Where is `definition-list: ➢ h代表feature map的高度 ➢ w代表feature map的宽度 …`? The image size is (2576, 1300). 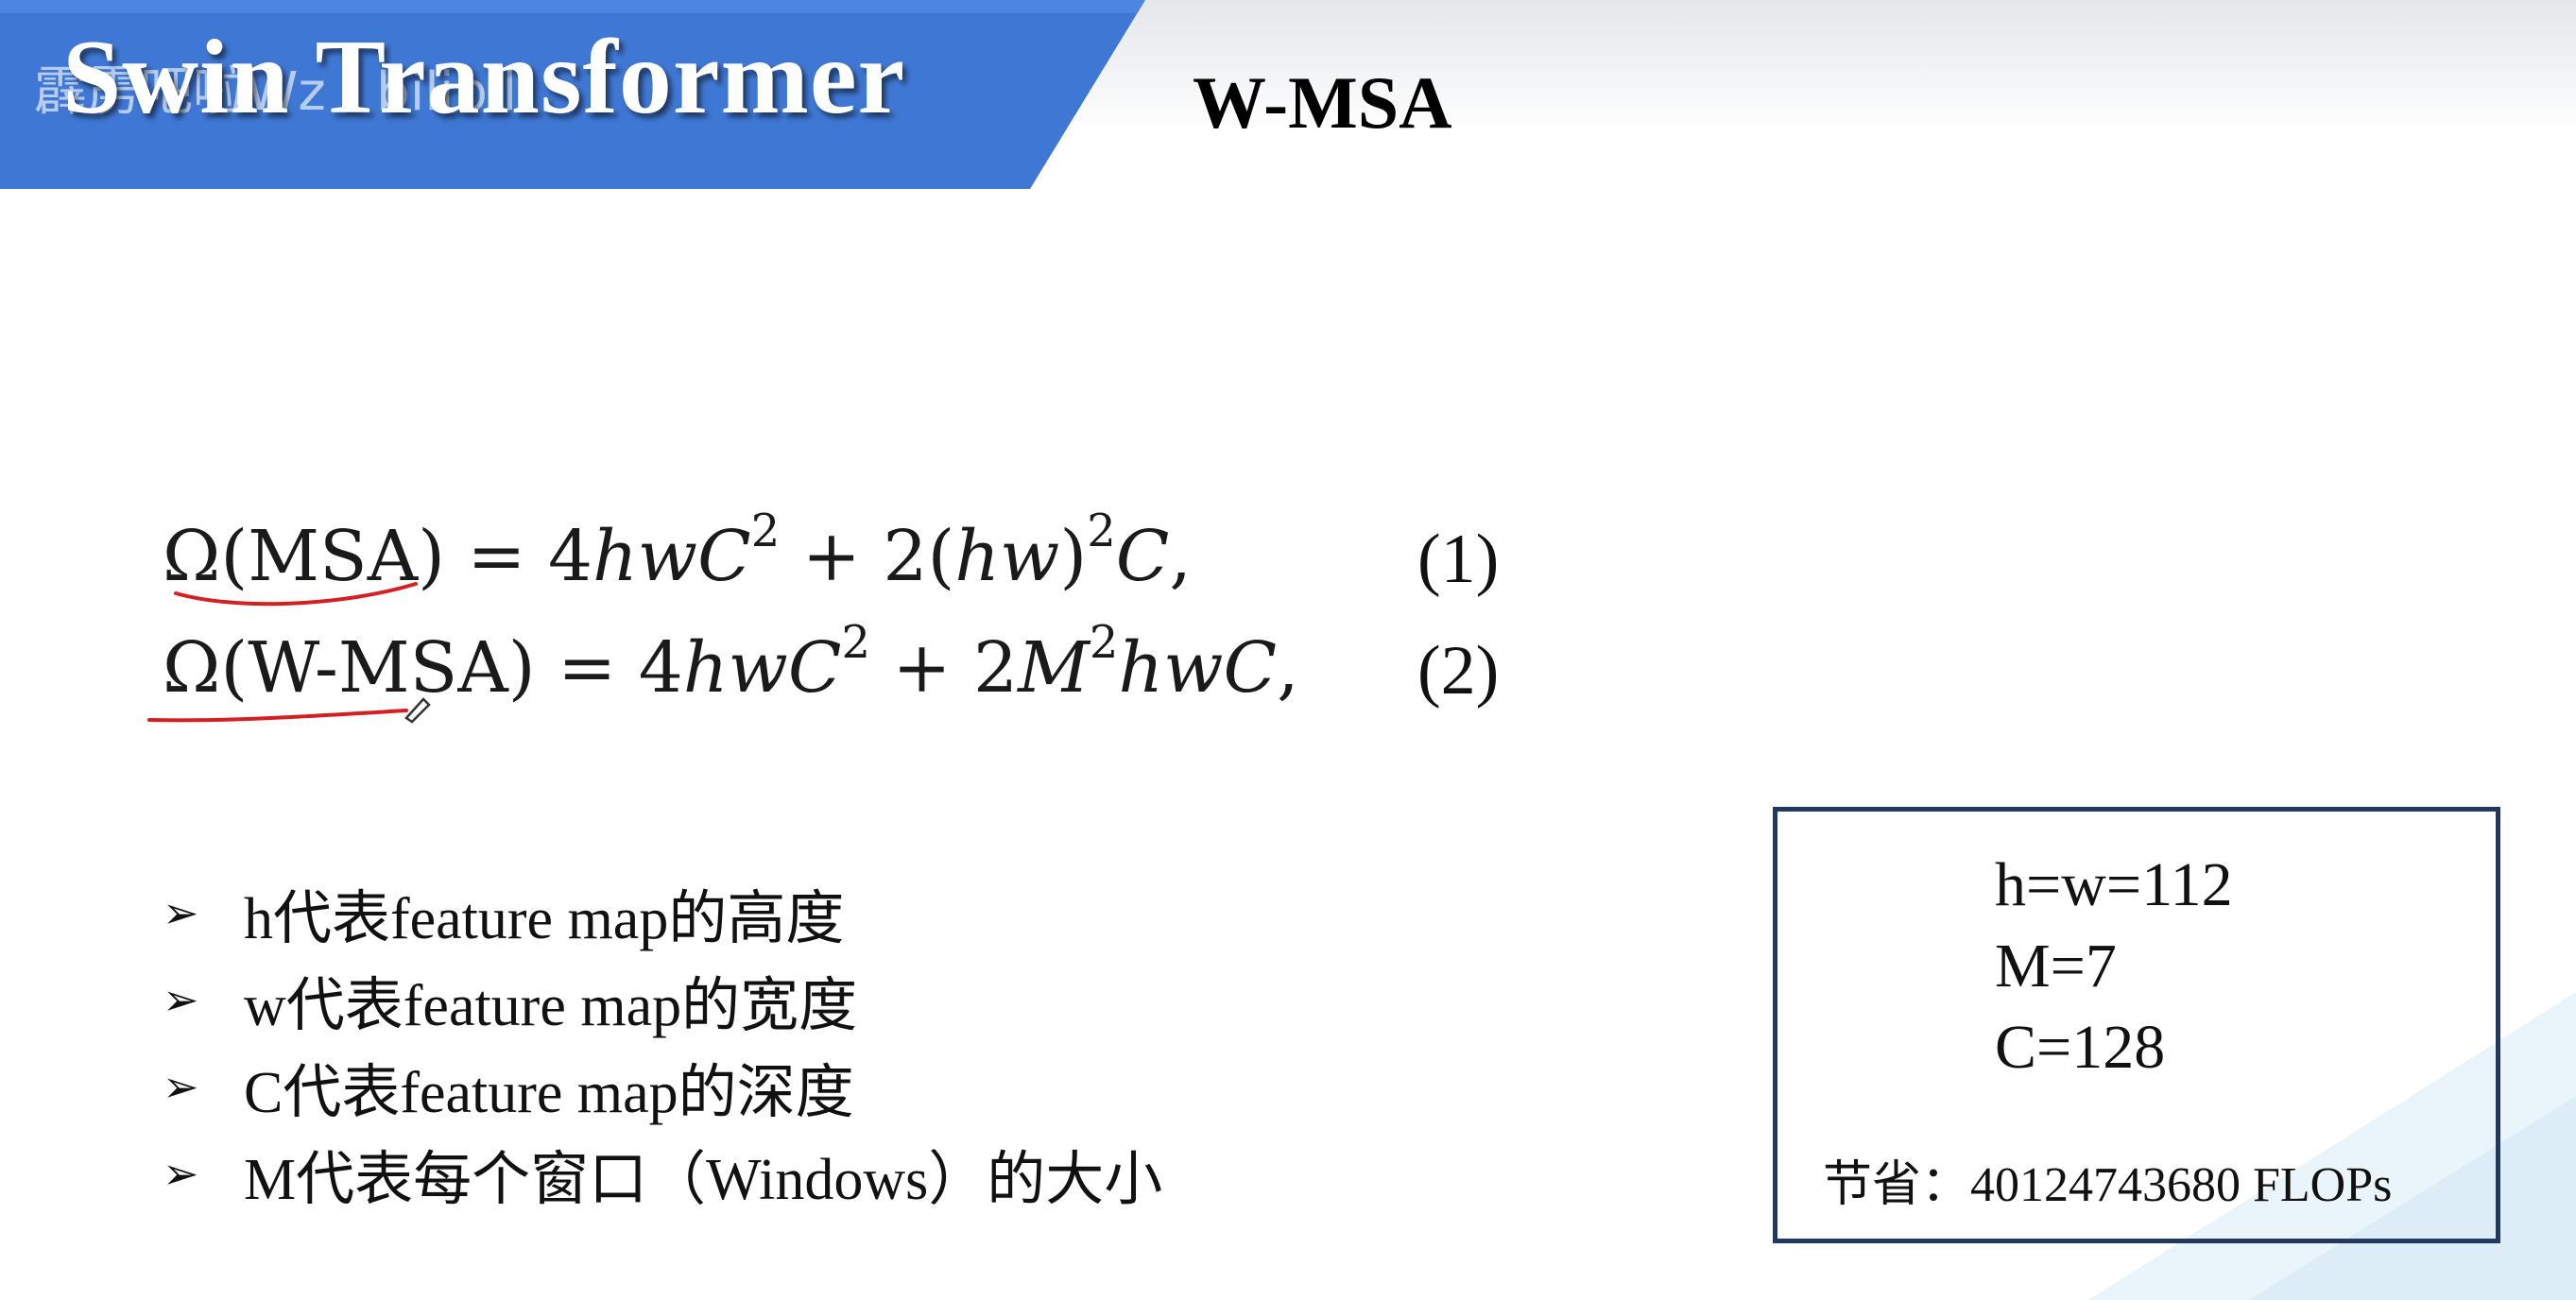 definition-list: ➢ h代表feature map的高度 ➢ w代表feature map的宽度 … is located at coordinates (662, 1043).